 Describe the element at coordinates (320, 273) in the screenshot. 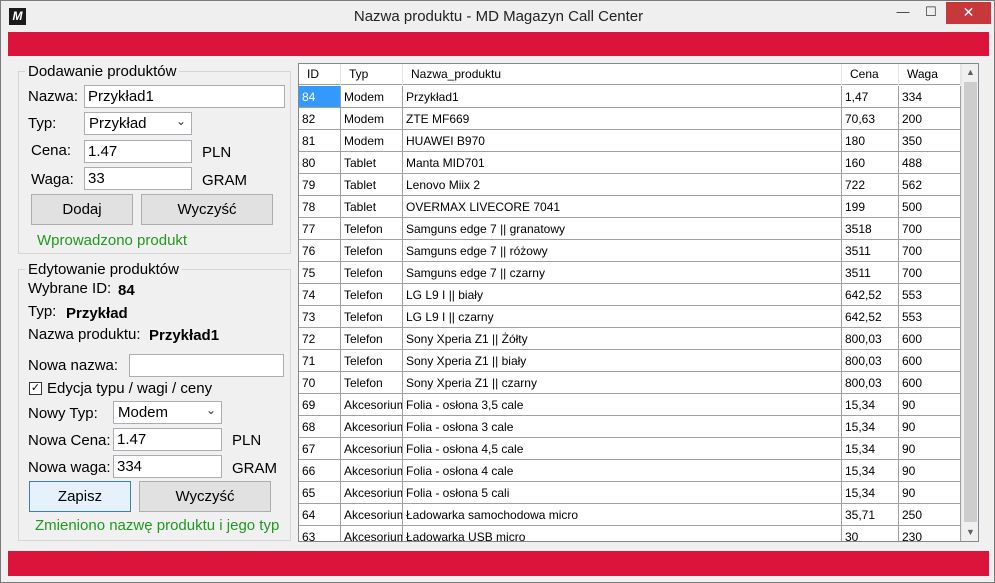

I see `table-cell-id: 75` at that location.